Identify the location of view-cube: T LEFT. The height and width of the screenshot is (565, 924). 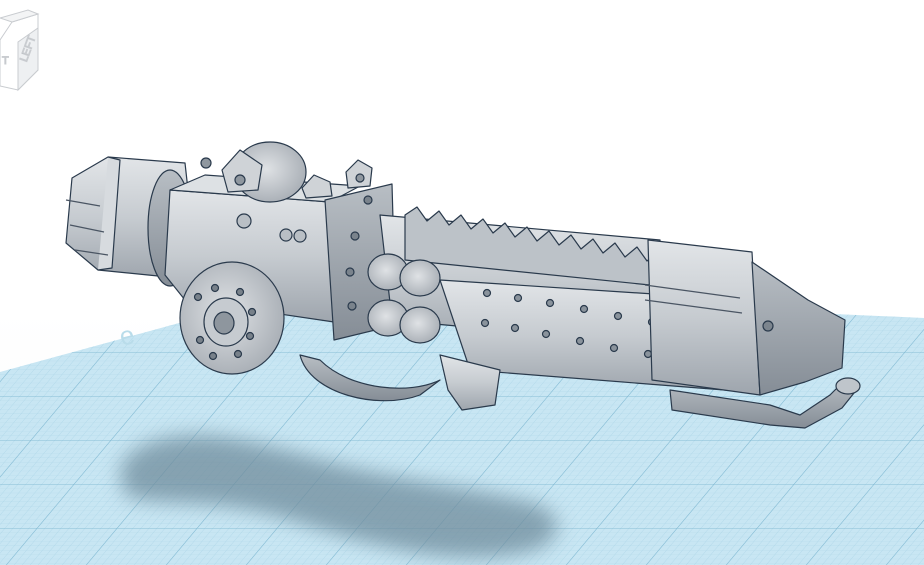
(20, 50).